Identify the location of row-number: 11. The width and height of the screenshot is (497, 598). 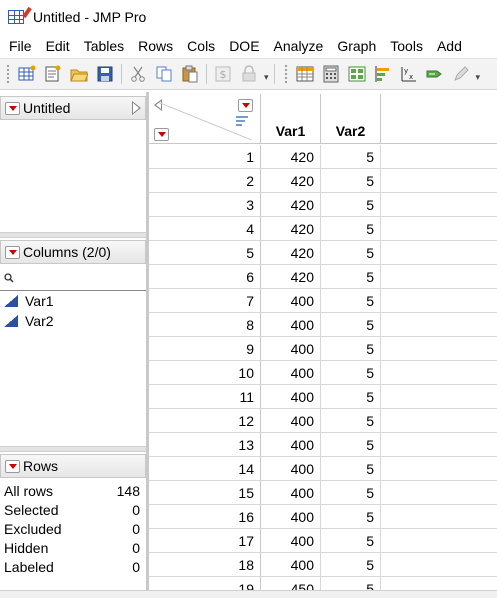
(205, 397).